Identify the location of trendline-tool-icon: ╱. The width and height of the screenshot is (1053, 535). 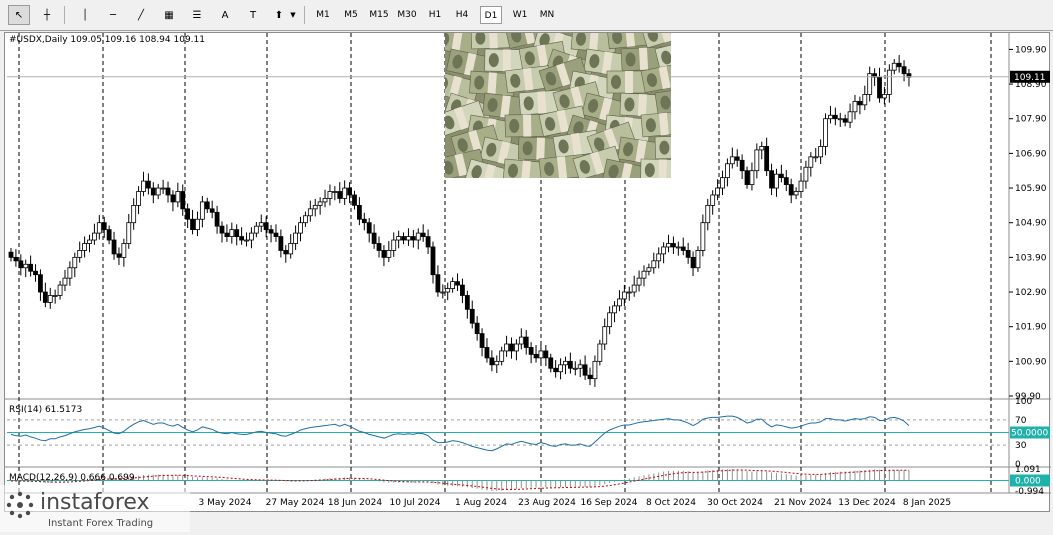
(141, 15).